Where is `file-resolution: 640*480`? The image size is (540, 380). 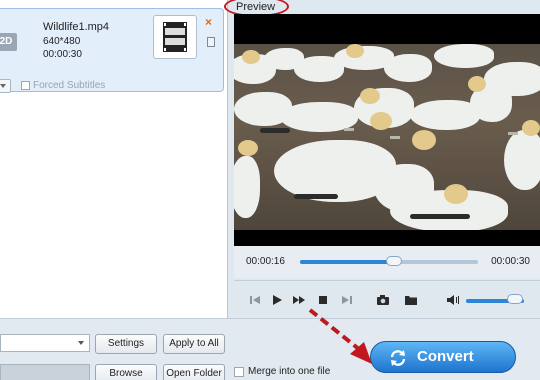 file-resolution: 640*480 is located at coordinates (62, 41).